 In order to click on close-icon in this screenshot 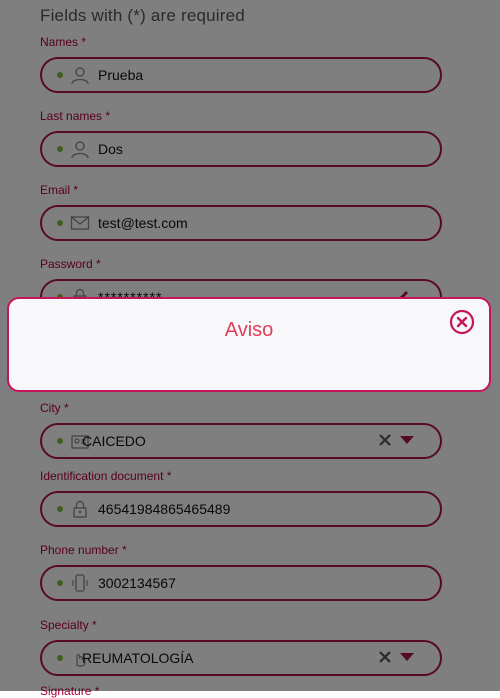, I will do `click(462, 322)`.